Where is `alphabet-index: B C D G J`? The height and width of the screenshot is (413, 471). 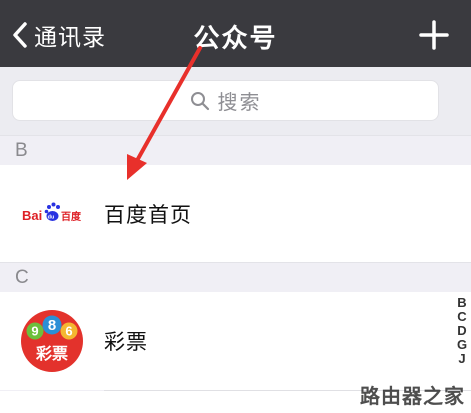 alphabet-index: B C D G J is located at coordinates (462, 331).